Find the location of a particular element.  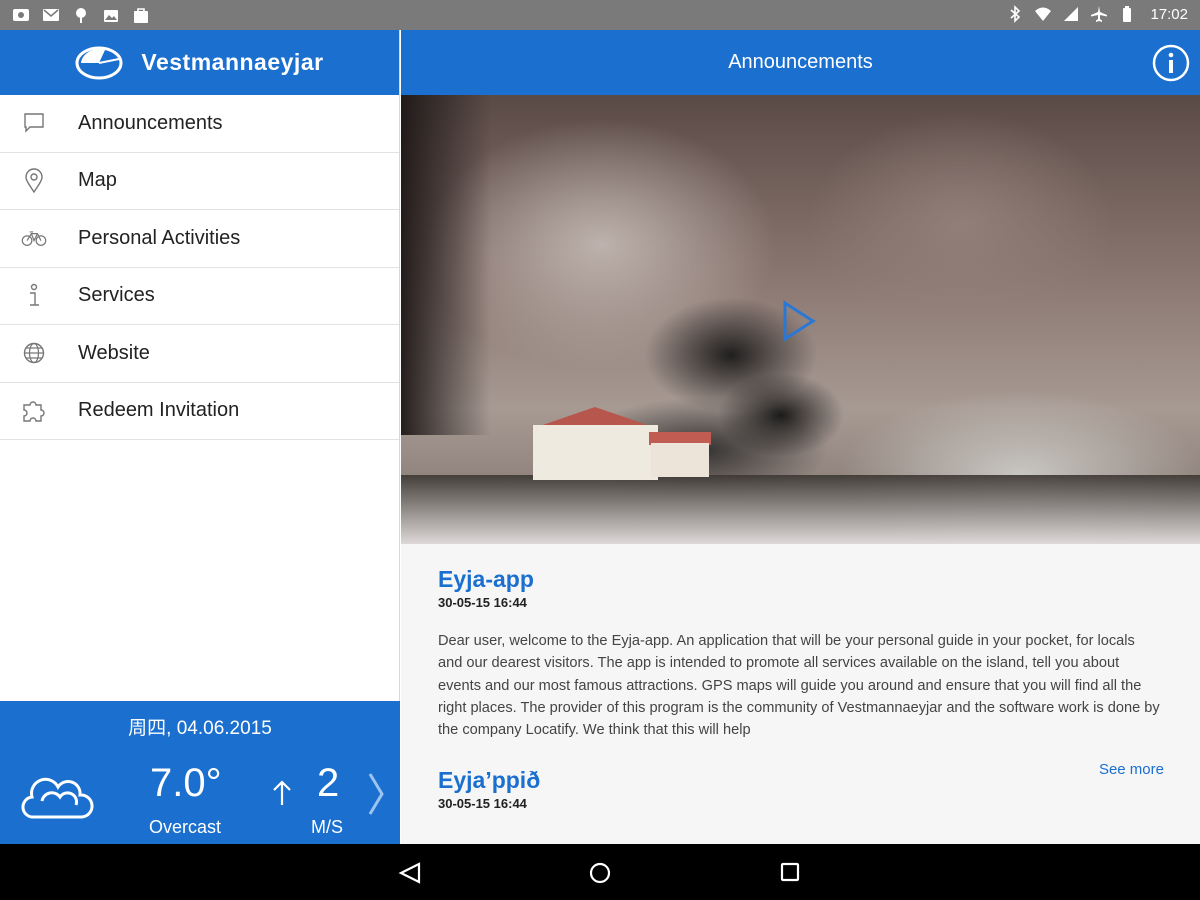

app-title: Vestmannaeyjar is located at coordinates (232, 62).